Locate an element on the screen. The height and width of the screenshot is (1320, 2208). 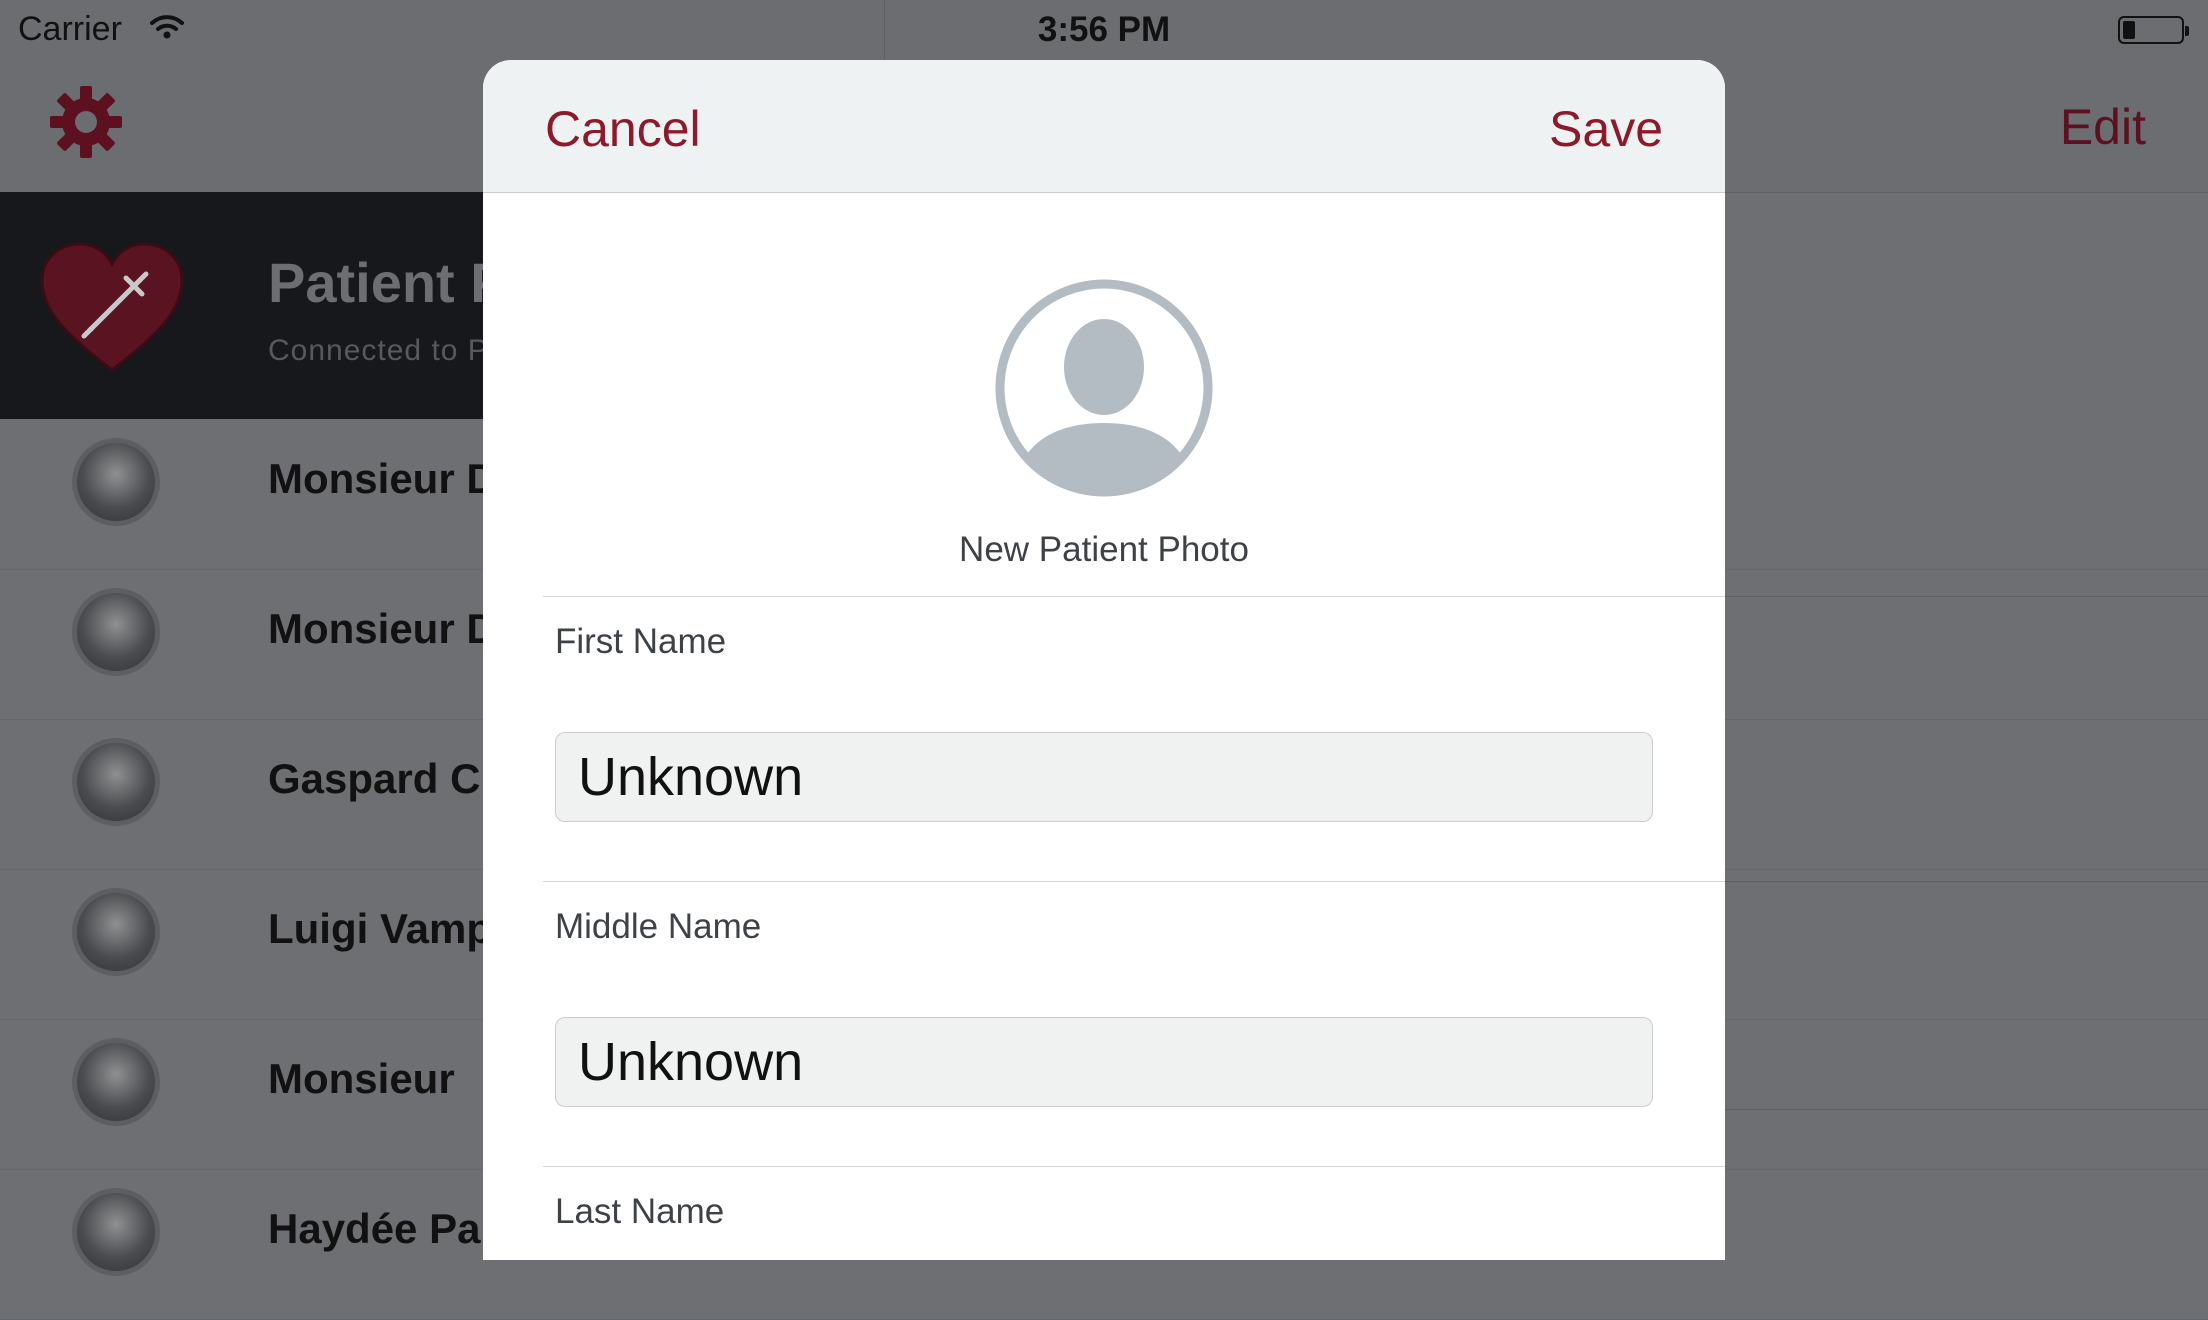
list-header-subtitle: Connected to P is located at coordinates (378, 350).